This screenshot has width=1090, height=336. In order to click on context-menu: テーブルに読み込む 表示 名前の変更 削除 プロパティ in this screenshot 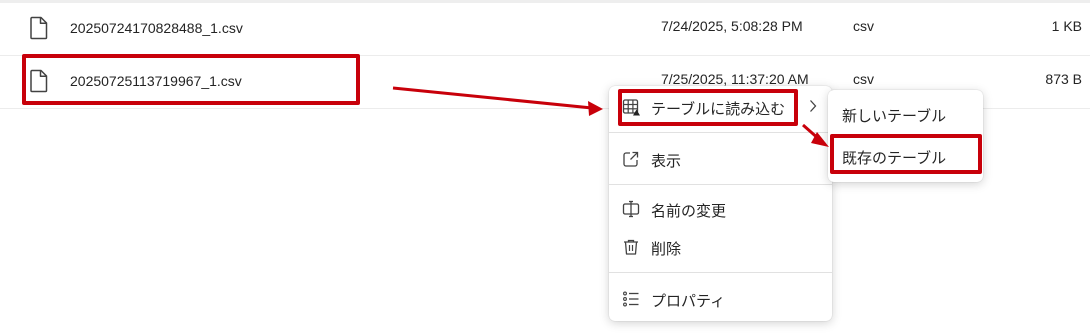, I will do `click(720, 203)`.